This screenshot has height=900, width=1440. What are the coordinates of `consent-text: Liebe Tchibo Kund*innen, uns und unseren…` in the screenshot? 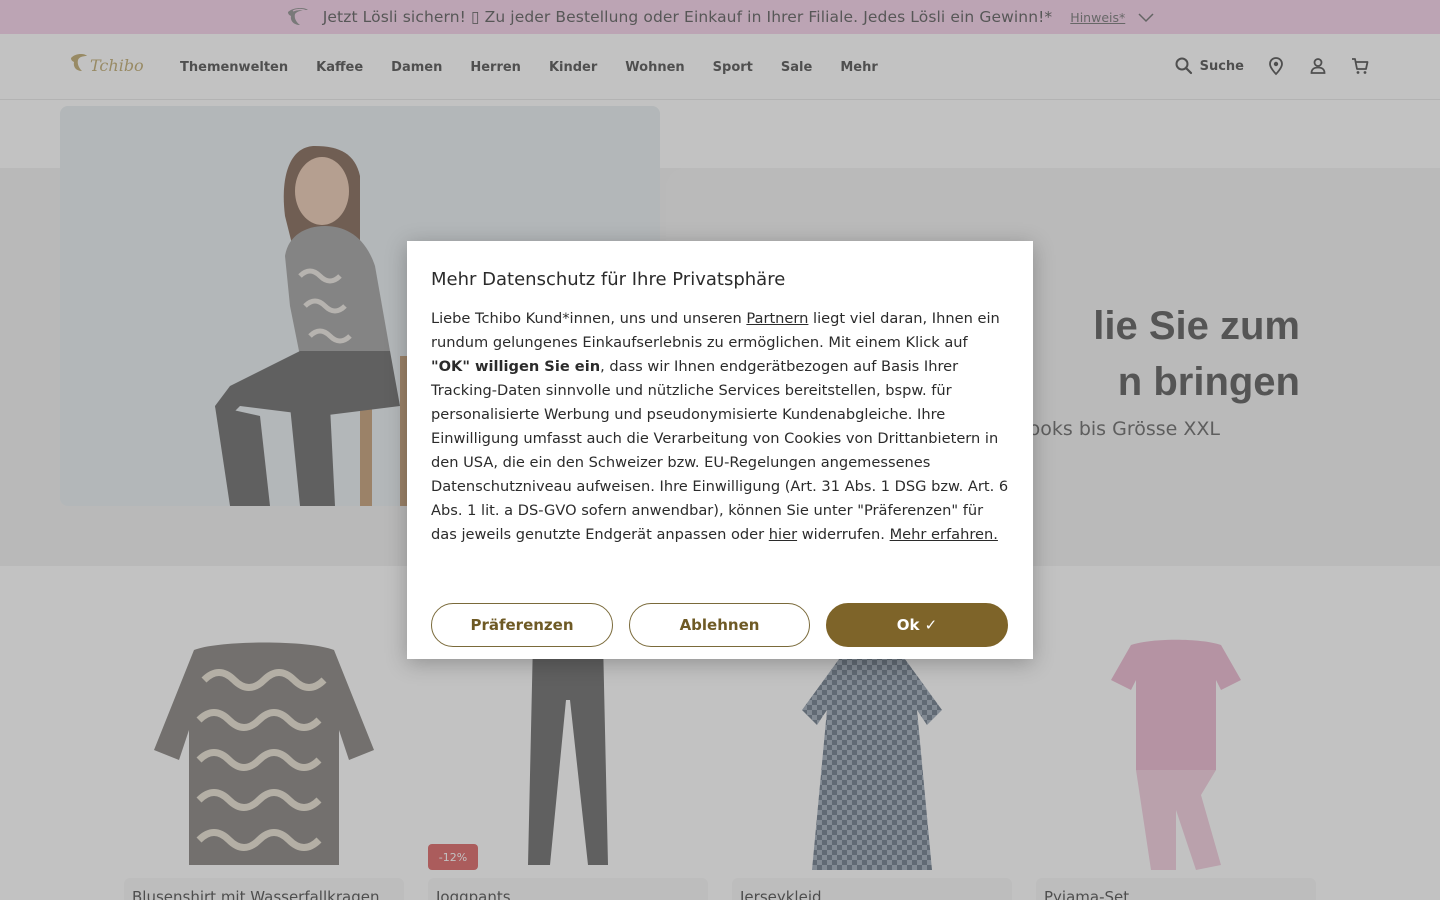 It's located at (721, 427).